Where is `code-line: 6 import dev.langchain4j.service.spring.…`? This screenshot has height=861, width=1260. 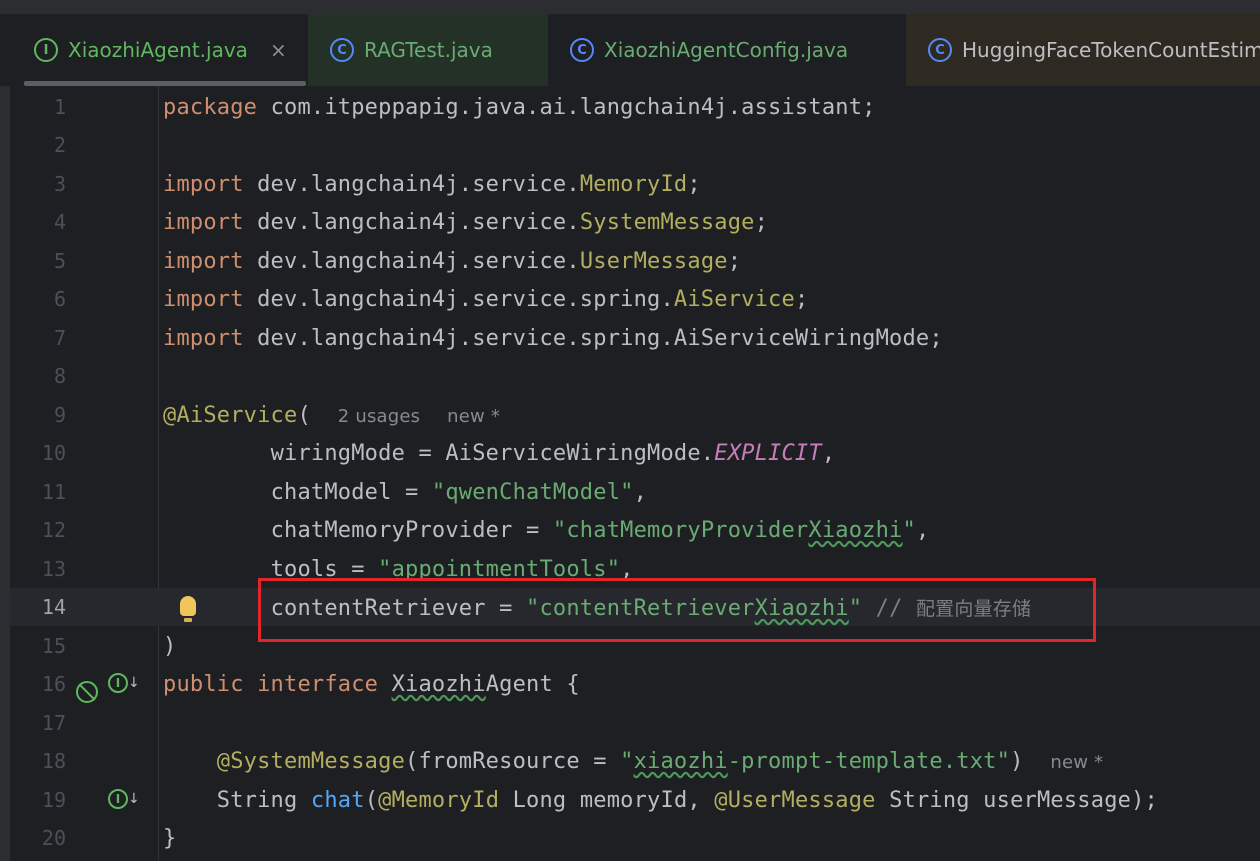
code-line: 6 import dev.langchain4j.service.spring.… is located at coordinates (635, 299).